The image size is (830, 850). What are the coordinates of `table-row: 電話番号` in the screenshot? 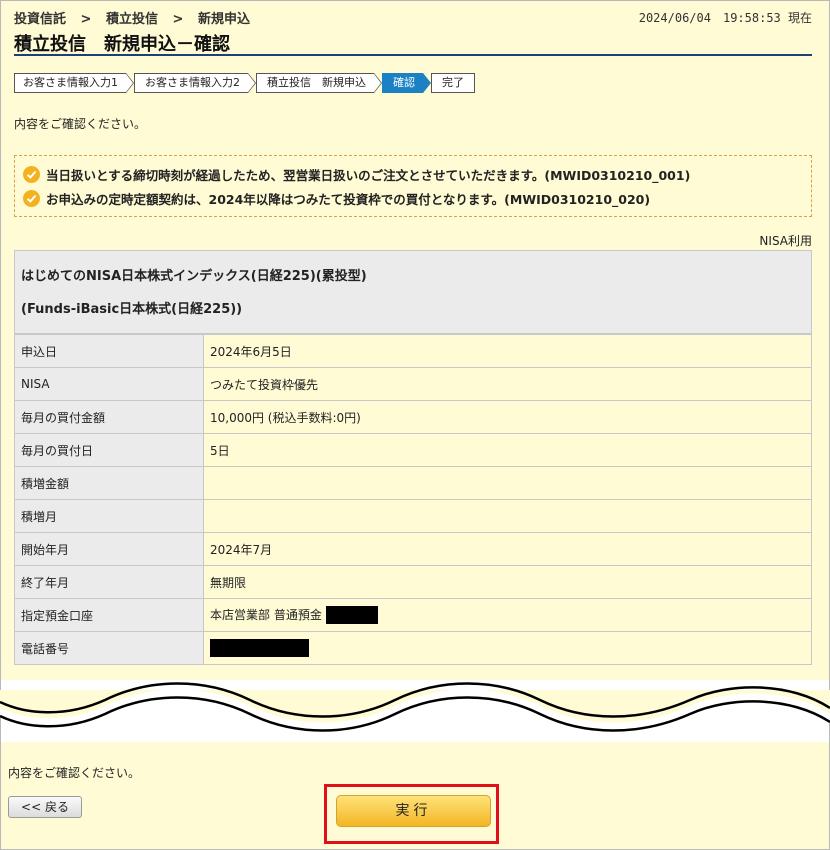 It's located at (413, 648).